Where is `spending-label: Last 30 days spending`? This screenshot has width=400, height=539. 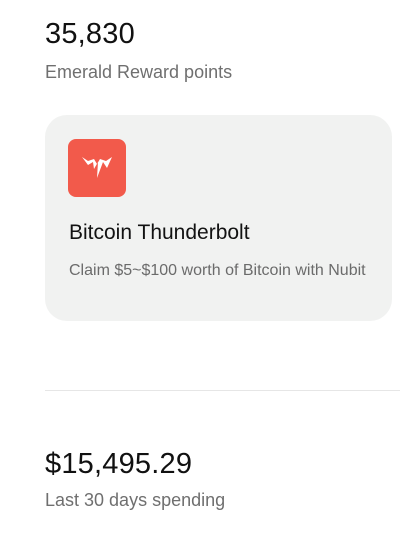
spending-label: Last 30 days spending is located at coordinates (135, 500).